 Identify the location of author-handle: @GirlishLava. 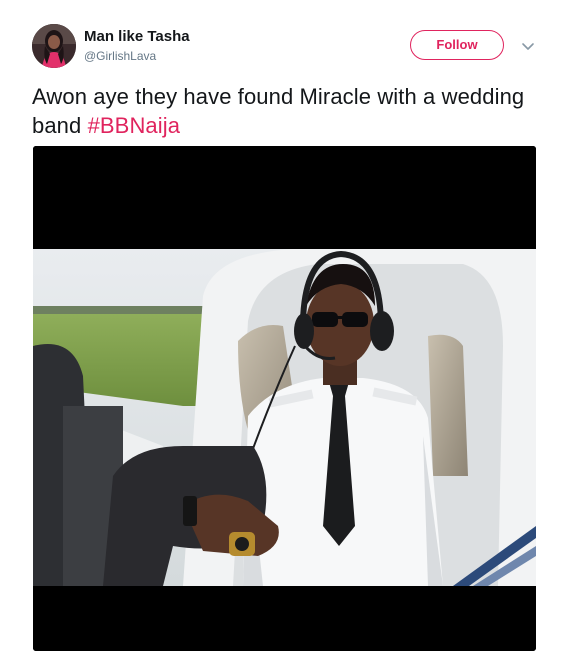
(120, 56).